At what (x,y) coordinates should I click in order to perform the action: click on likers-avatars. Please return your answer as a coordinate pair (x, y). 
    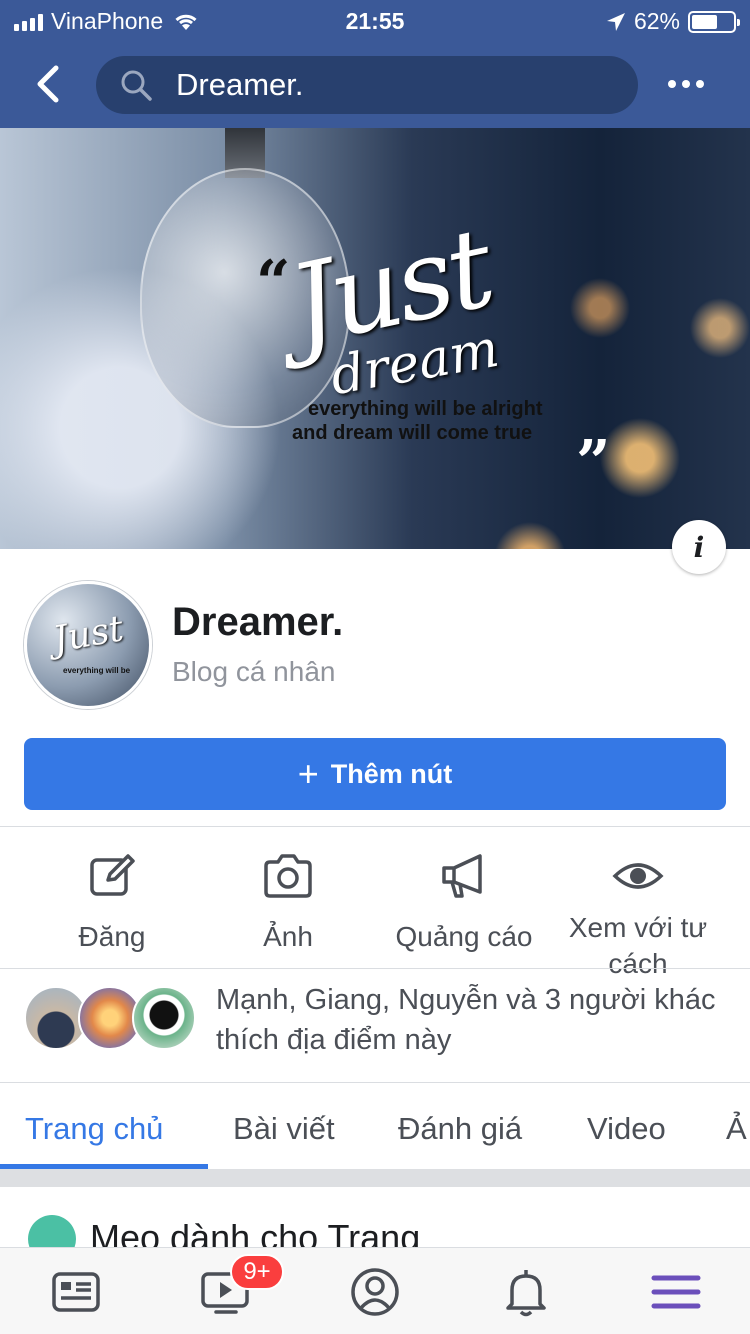
    Looking at the image, I should click on (110, 1019).